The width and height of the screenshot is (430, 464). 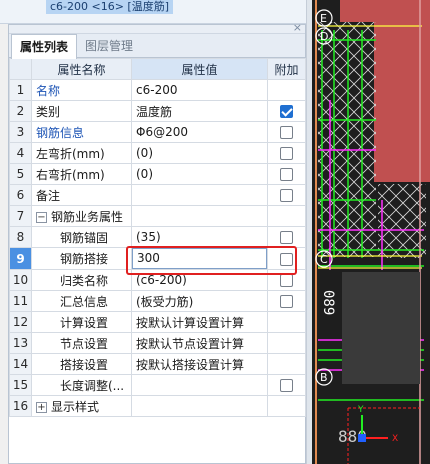 What do you see at coordinates (199, 111) in the screenshot?
I see `property-value: 温度筋` at bounding box center [199, 111].